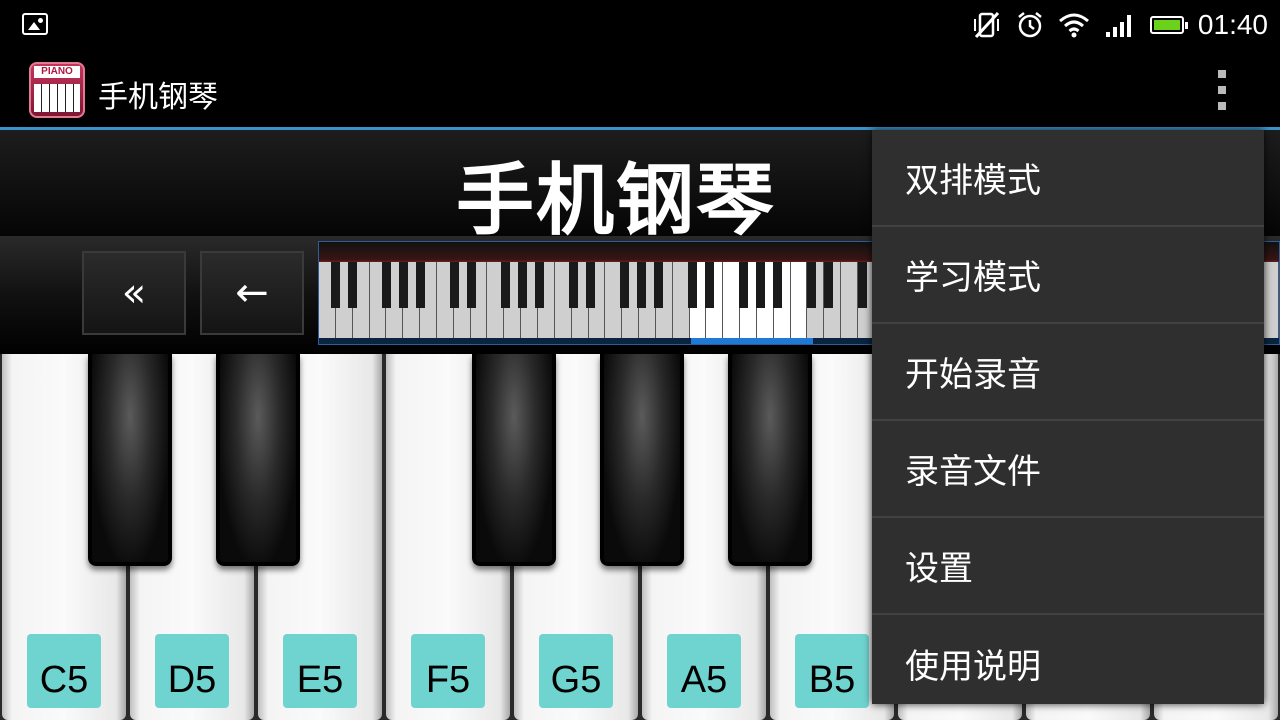 This screenshot has width=1280, height=720. Describe the element at coordinates (1068, 372) in the screenshot. I see `menu-item-start-recording: 开始录音` at that location.